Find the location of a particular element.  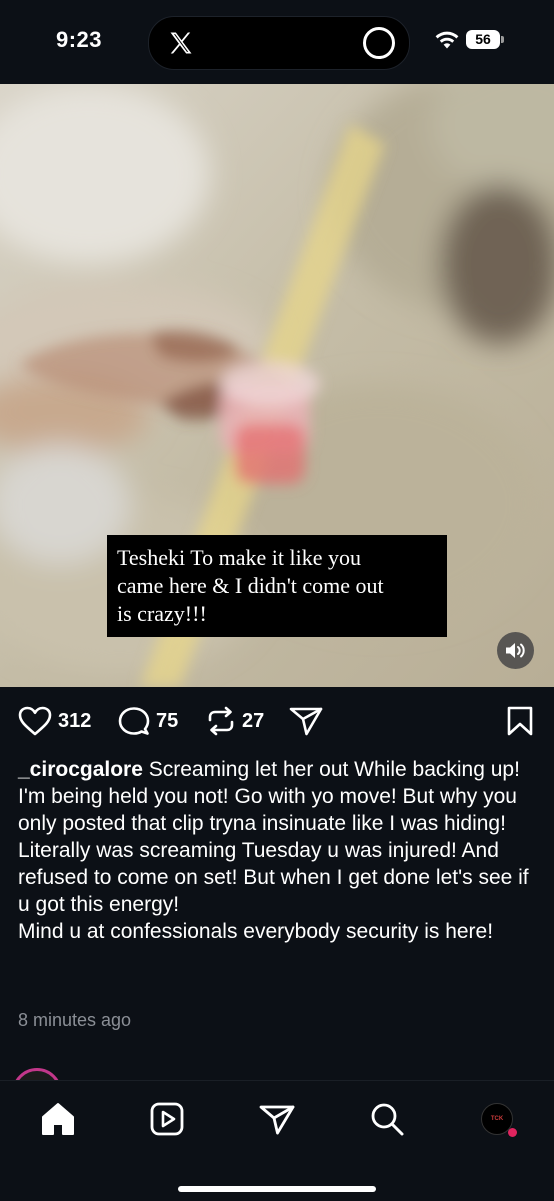

nav-profile: TCK is located at coordinates (497, 1119).